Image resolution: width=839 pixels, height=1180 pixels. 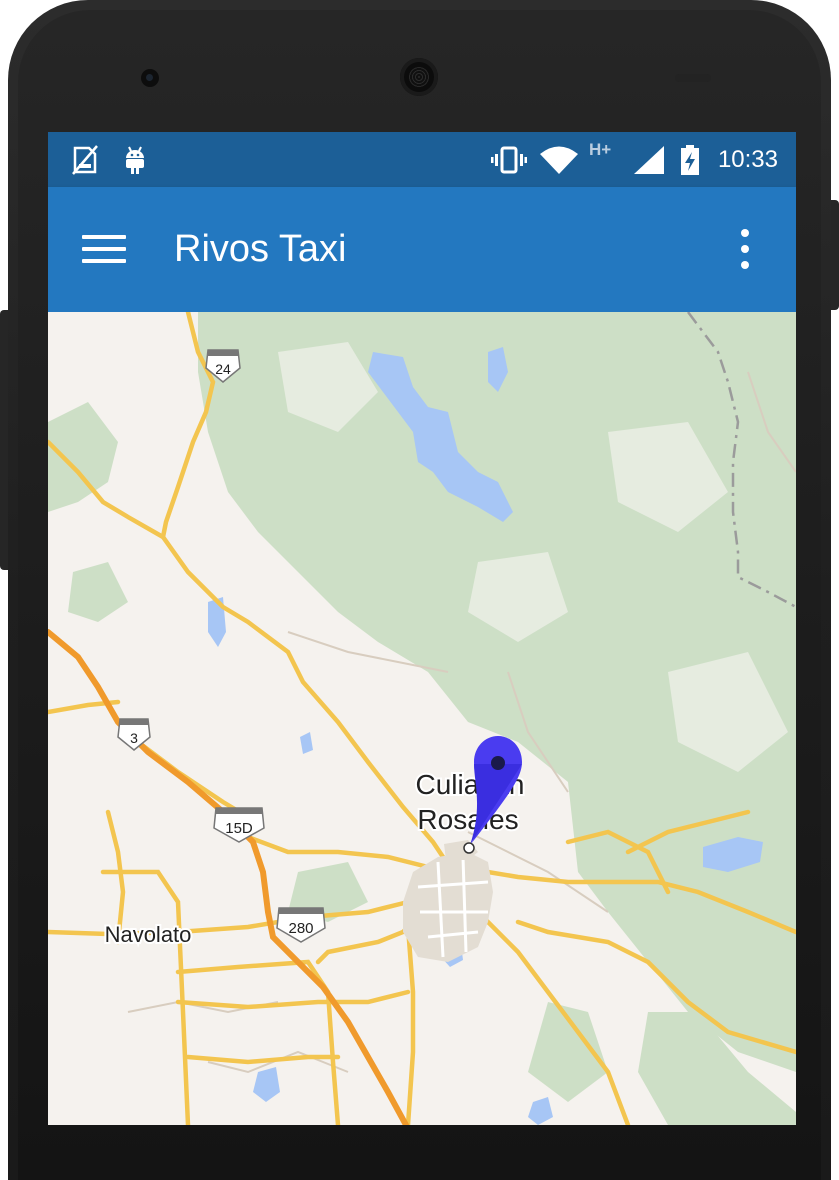 I want to click on shield-label-280: 280, so click(x=300, y=928).